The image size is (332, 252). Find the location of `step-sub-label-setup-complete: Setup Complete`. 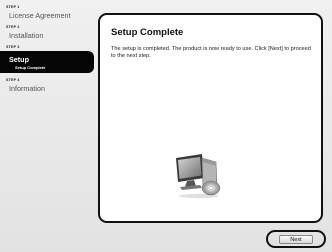

step-sub-label-setup-complete: Setup Complete is located at coordinates (30, 67).